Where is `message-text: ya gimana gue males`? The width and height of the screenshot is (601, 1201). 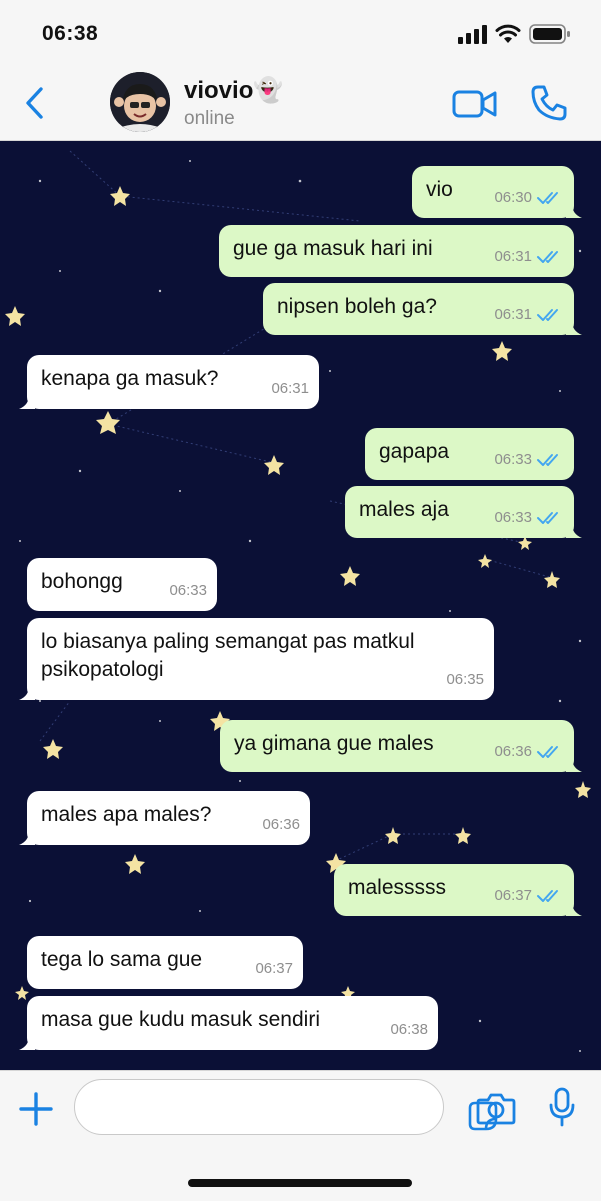 message-text: ya gimana gue males is located at coordinates (334, 743).